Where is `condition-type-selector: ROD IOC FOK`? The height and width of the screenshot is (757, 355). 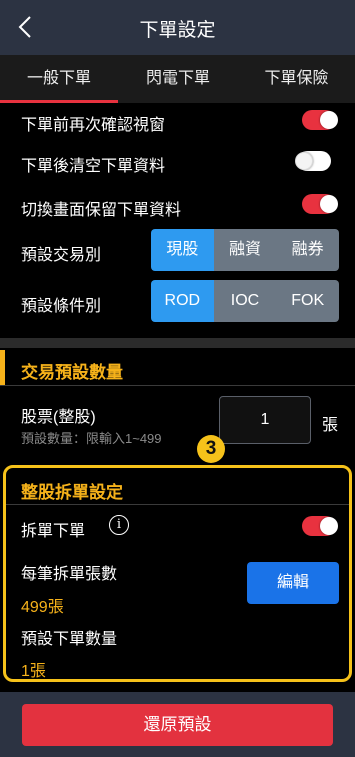 condition-type-selector: ROD IOC FOK is located at coordinates (245, 301).